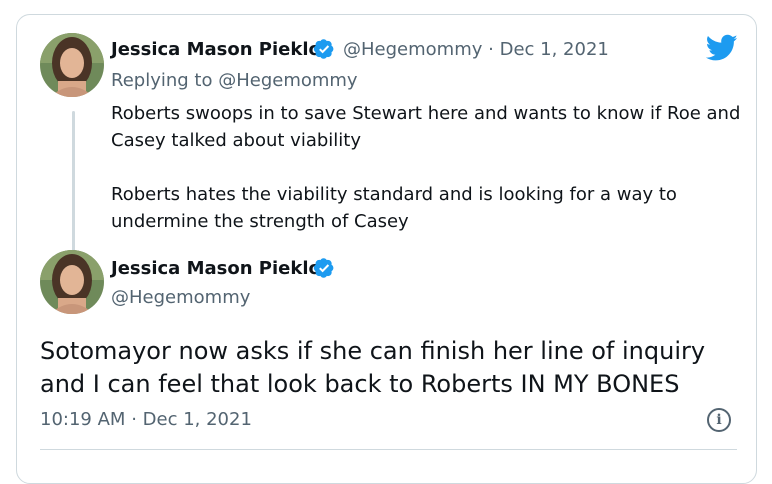 Image resolution: width=772 pixels, height=484 pixels. Describe the element at coordinates (180, 297) in the screenshot. I see `main-handle: @Hegemommy` at that location.